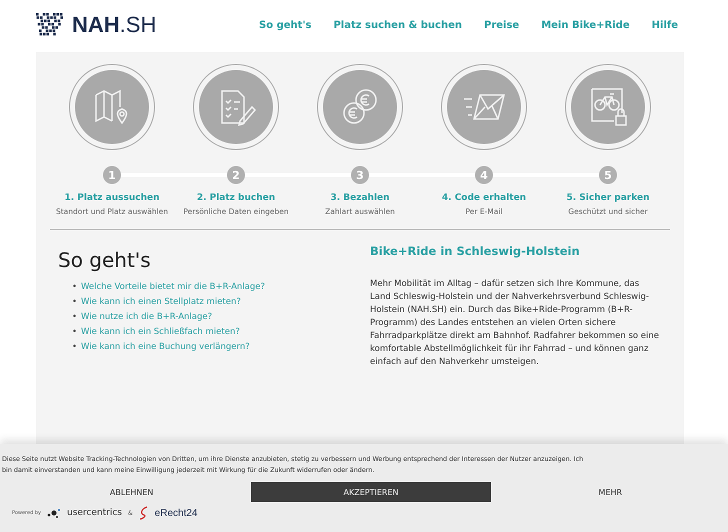 Image resolution: width=728 pixels, height=532 pixels. What do you see at coordinates (173, 287) in the screenshot?
I see `faq-link: Welche Vorteile bietet mir die B+R-Anlage?` at bounding box center [173, 287].